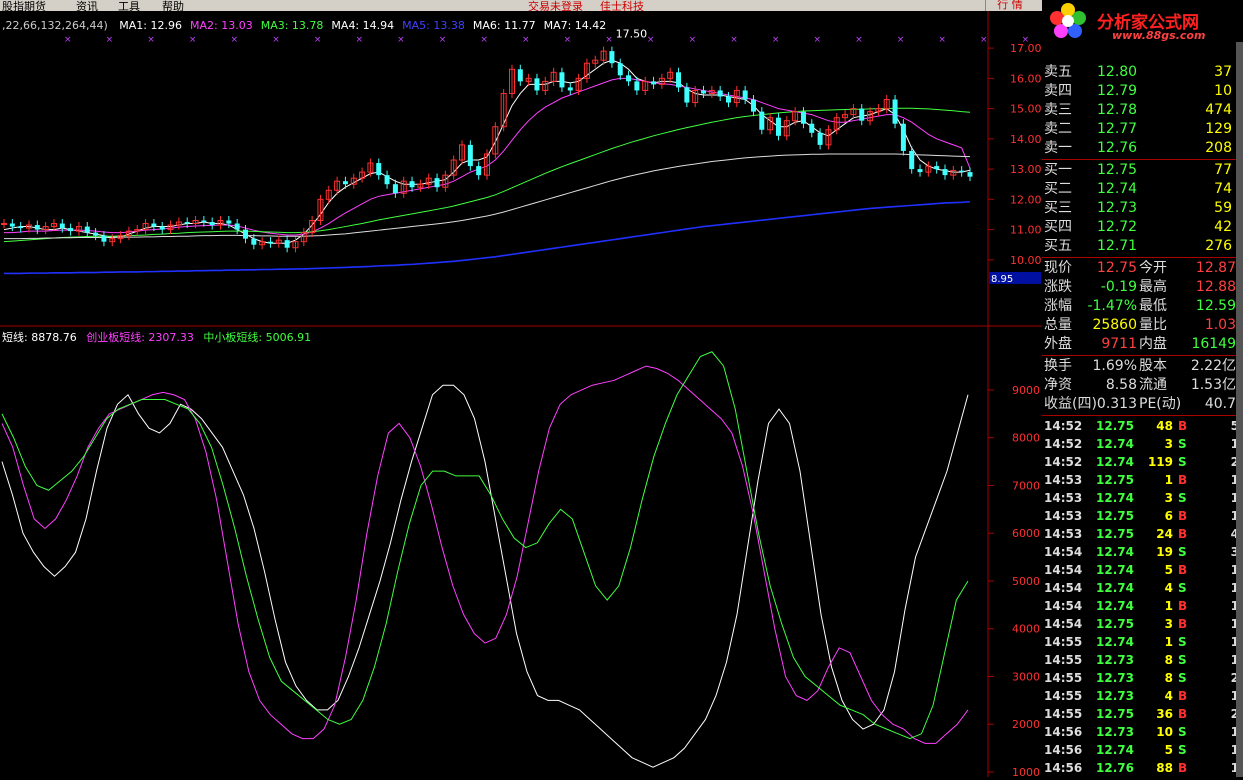 The image size is (1243, 780). What do you see at coordinates (129, 5) in the screenshot?
I see `menu-tools: 工具` at bounding box center [129, 5].